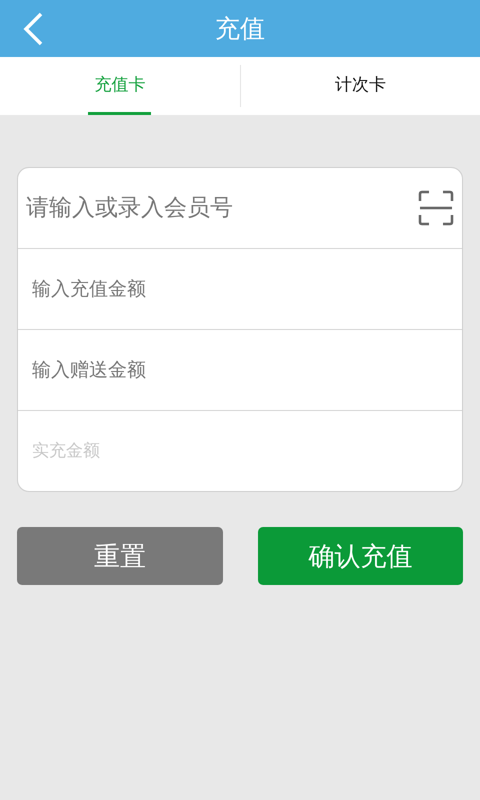 This screenshot has width=480, height=800. What do you see at coordinates (33, 29) in the screenshot?
I see `back-icon` at bounding box center [33, 29].